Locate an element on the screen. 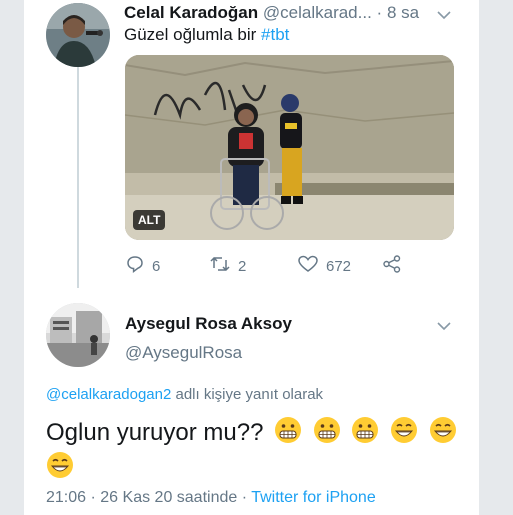  like-action: 672 is located at coordinates (324, 266).